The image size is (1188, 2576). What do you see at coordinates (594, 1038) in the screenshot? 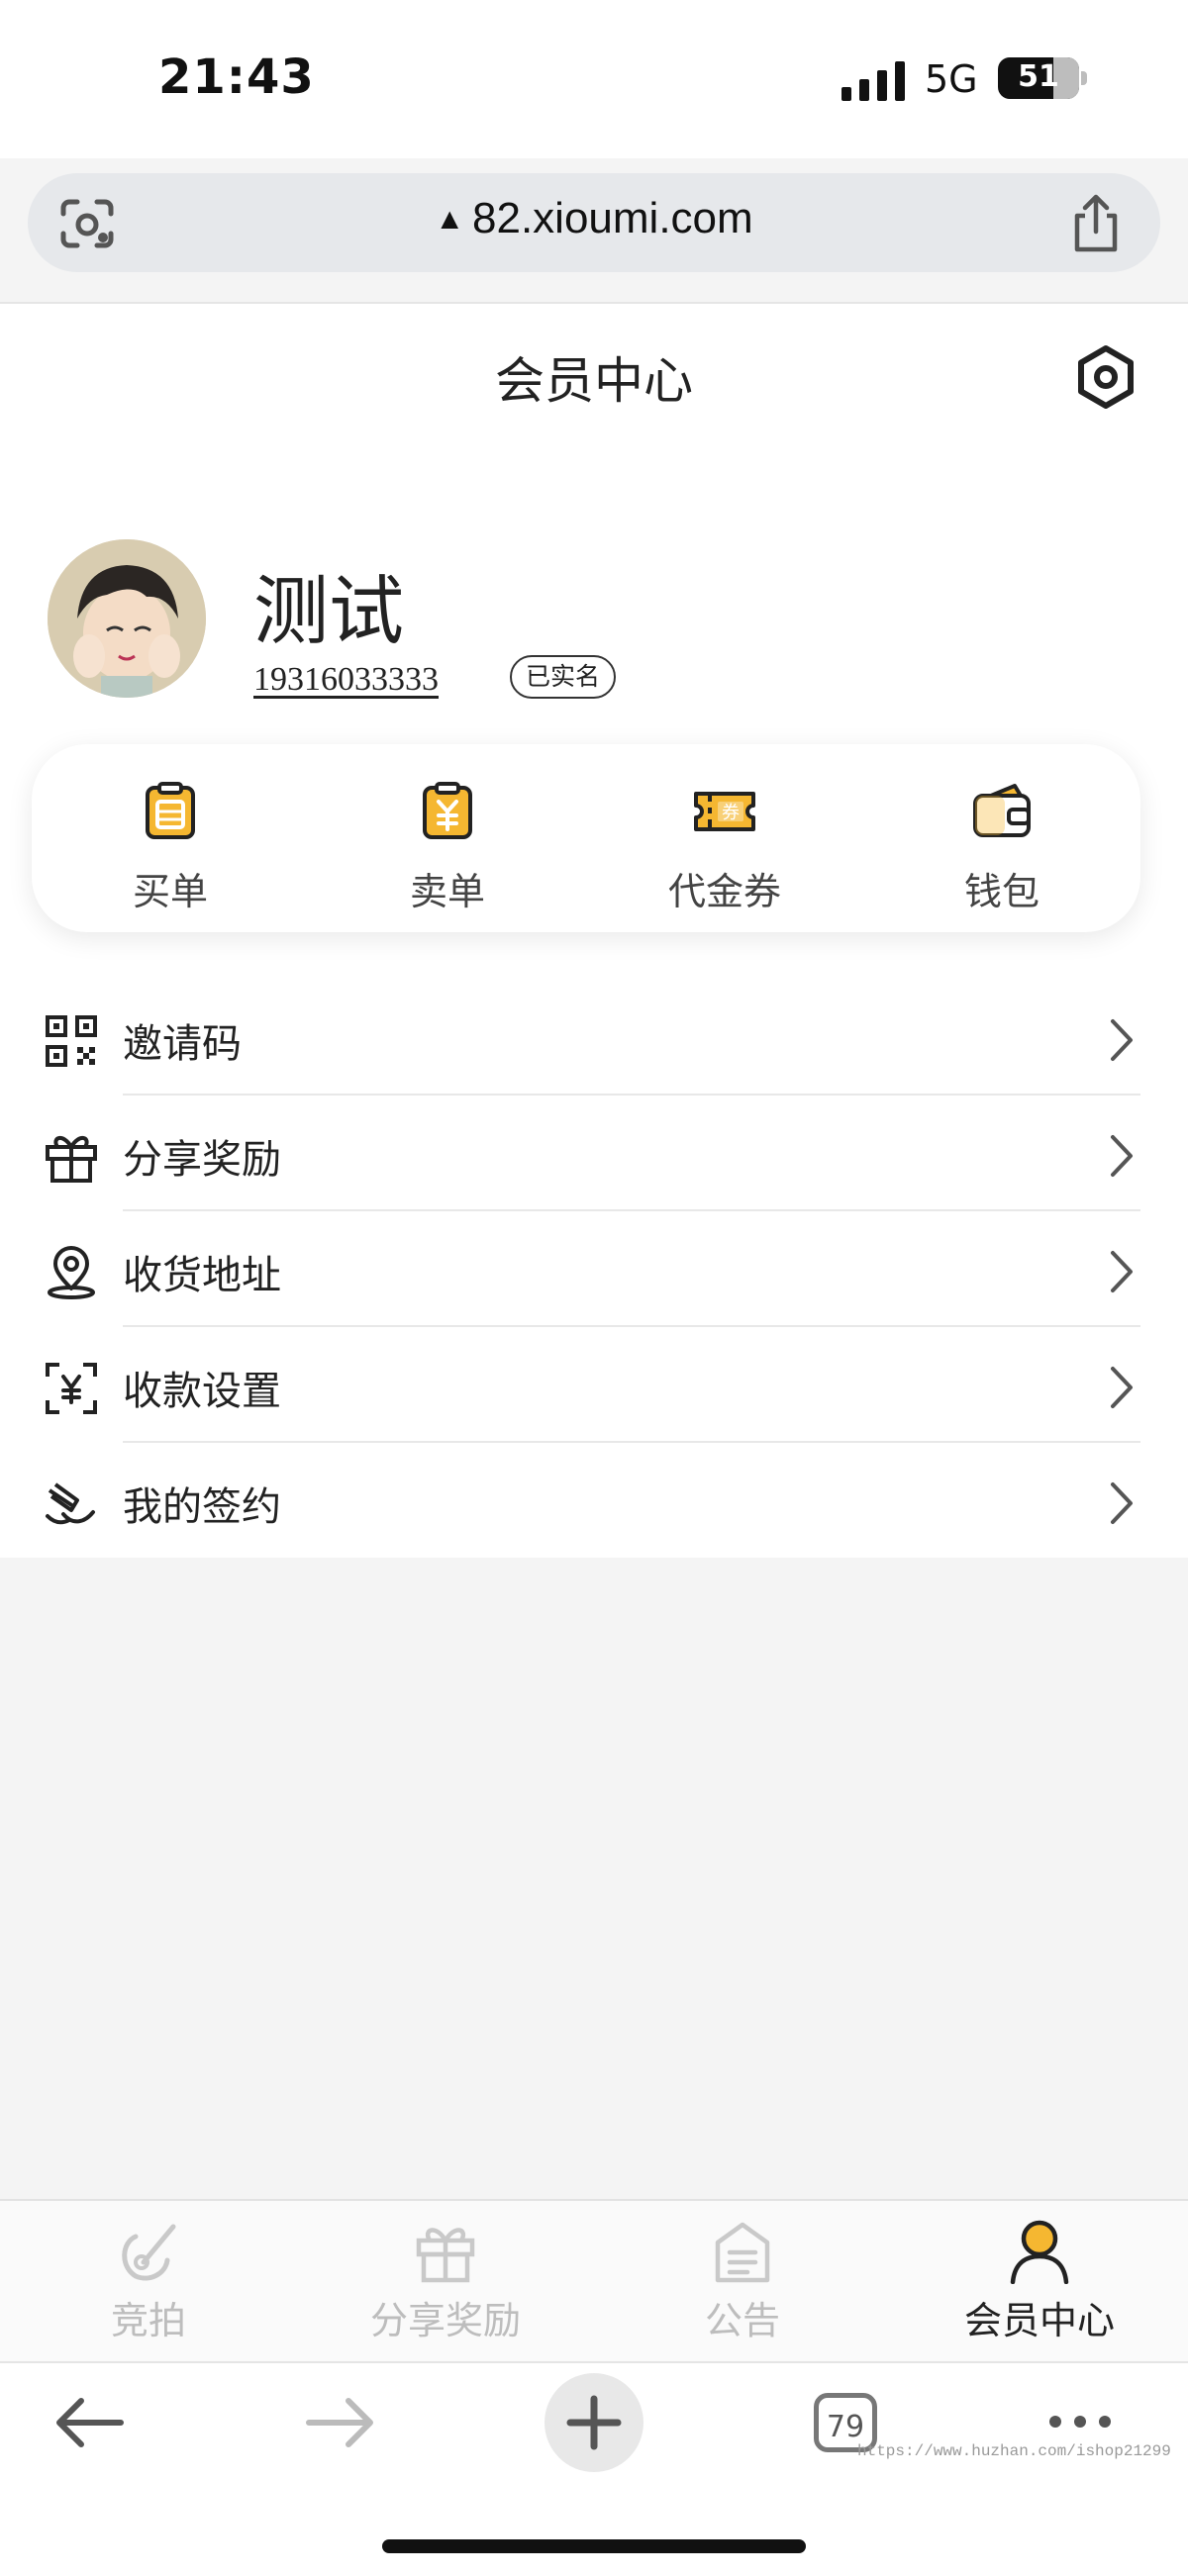
I see `menu-item-invite-code: 邀请码` at bounding box center [594, 1038].